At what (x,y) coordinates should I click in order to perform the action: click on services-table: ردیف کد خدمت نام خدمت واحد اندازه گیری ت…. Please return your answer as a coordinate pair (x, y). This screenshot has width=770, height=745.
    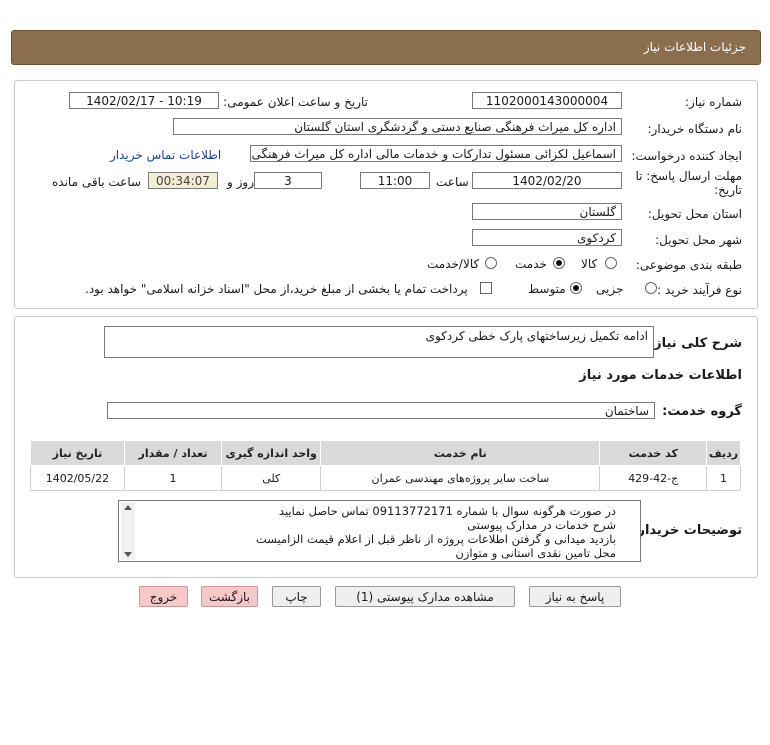
    Looking at the image, I should click on (385, 465).